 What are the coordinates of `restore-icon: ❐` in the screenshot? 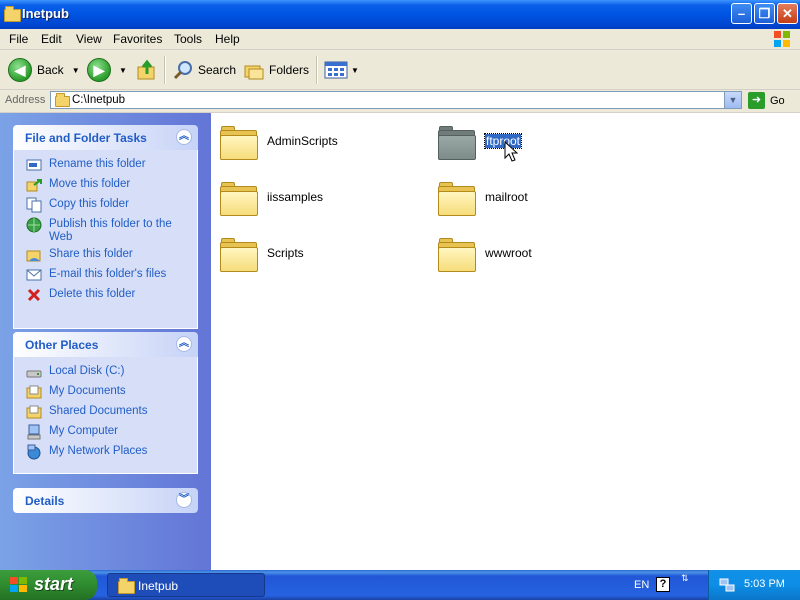 It's located at (764, 13).